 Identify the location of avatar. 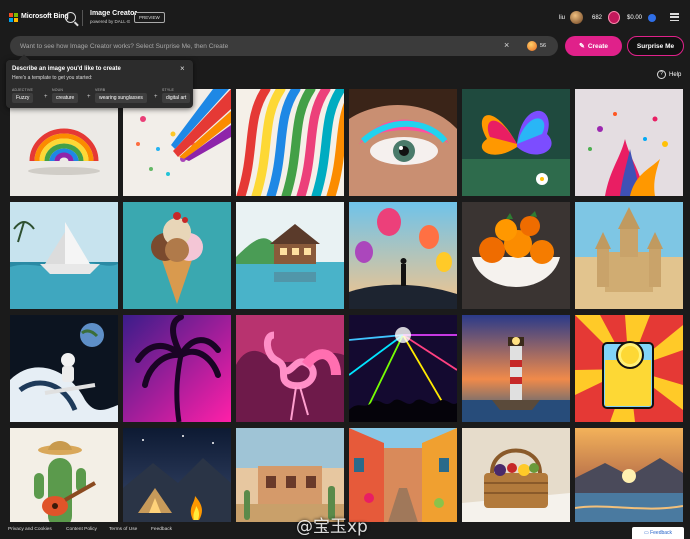
(576, 17).